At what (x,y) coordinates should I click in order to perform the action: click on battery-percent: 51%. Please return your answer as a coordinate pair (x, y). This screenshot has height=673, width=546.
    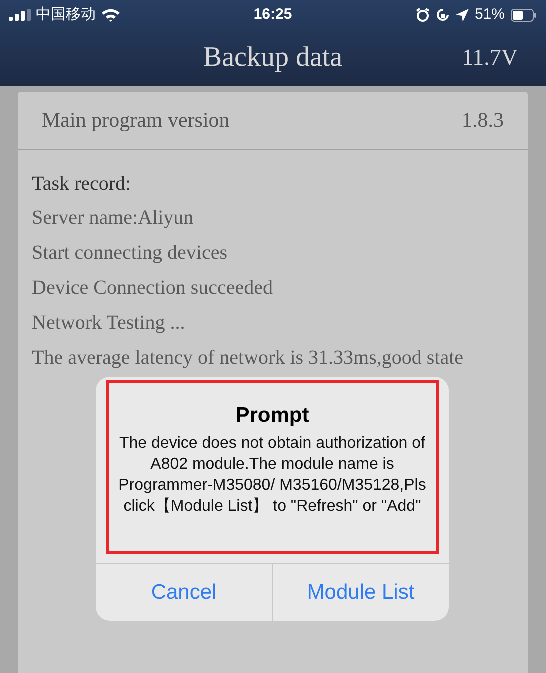
    Looking at the image, I should click on (489, 14).